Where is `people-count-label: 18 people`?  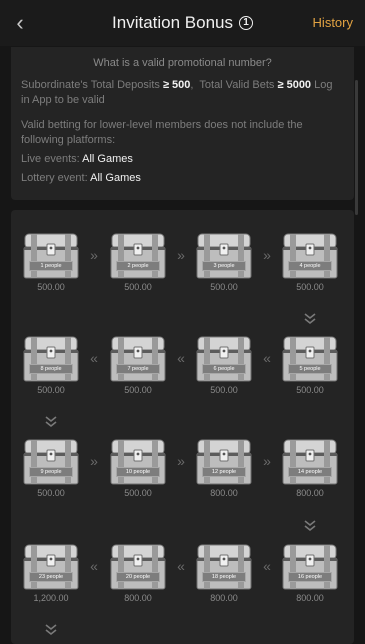
people-count-label: 18 people is located at coordinates (224, 577).